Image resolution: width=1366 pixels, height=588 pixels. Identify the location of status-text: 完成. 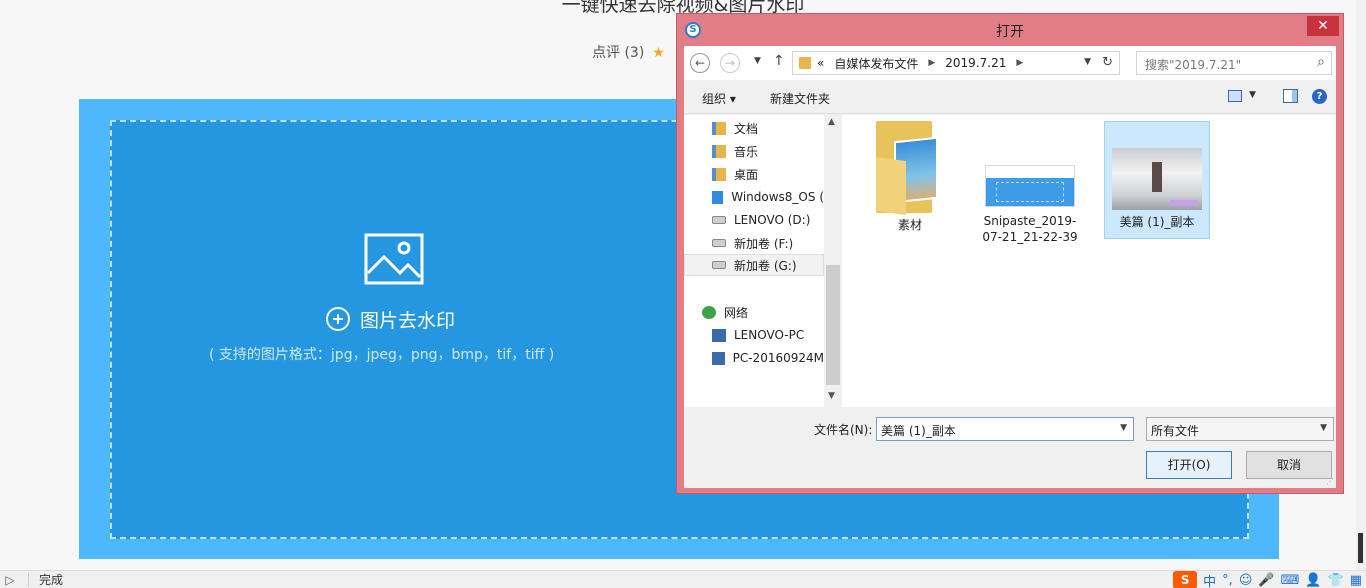
(51, 580).